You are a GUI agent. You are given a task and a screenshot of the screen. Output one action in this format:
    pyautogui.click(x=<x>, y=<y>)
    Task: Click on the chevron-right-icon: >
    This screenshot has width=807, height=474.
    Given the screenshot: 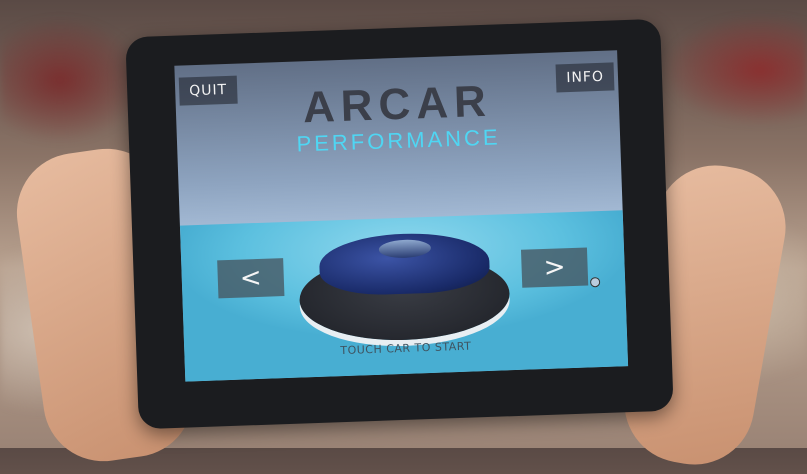 What is the action you would take?
    pyautogui.click(x=555, y=267)
    